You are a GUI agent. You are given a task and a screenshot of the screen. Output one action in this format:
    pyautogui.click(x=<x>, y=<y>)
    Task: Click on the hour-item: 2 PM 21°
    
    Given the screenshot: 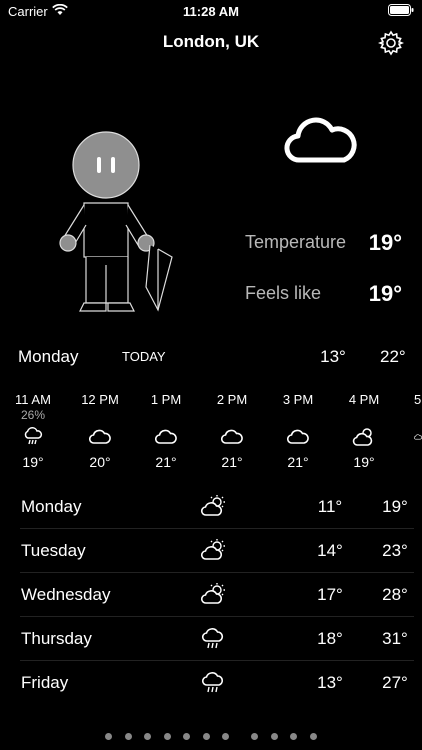 What is the action you would take?
    pyautogui.click(x=232, y=431)
    